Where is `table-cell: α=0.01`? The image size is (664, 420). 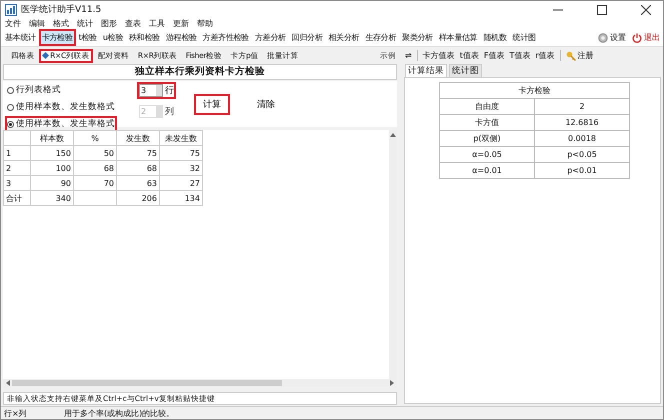 table-cell: α=0.01 is located at coordinates (487, 170).